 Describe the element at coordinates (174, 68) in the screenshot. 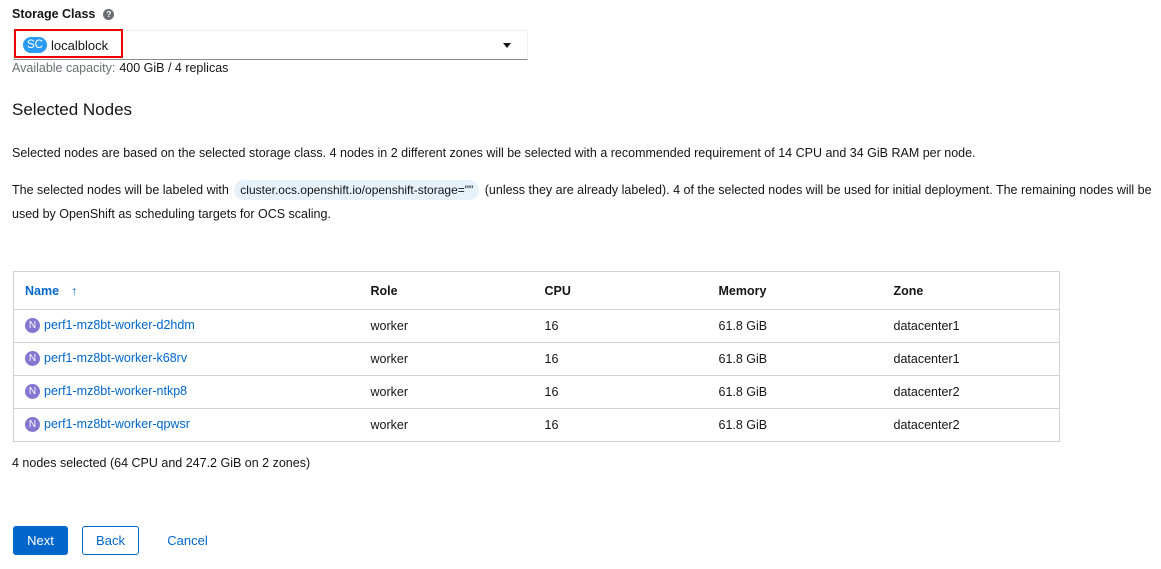

I see `capacity-value: 400 GiB / 4 replicas` at that location.